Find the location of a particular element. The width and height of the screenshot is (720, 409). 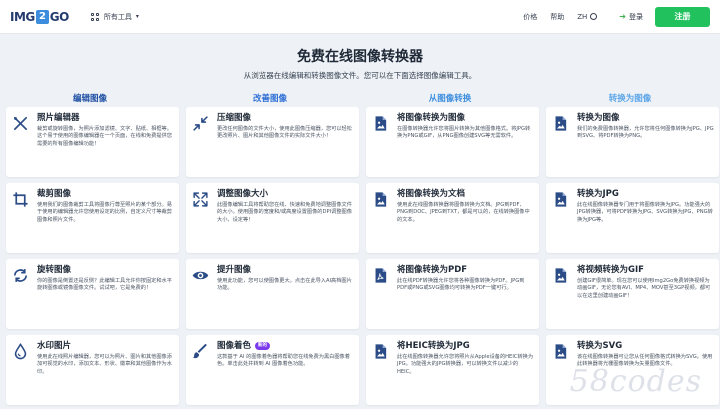

tool-card-title: 转换为图像 is located at coordinates (598, 118).